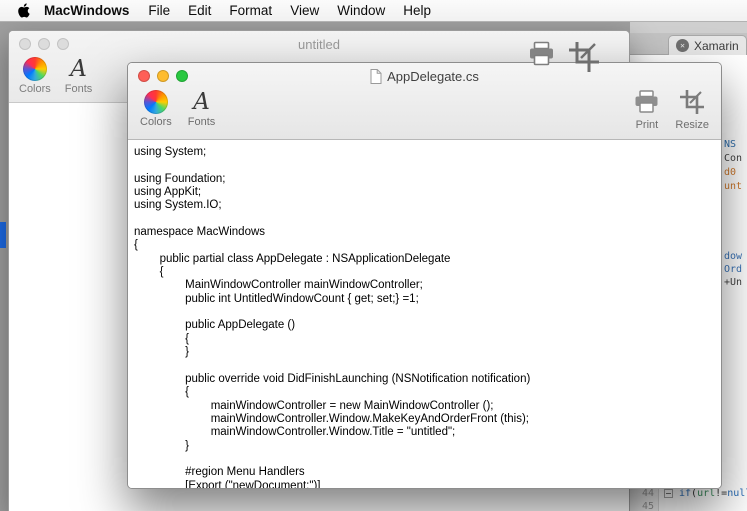  What do you see at coordinates (733, 158) in the screenshot?
I see `code-fragment: Con` at bounding box center [733, 158].